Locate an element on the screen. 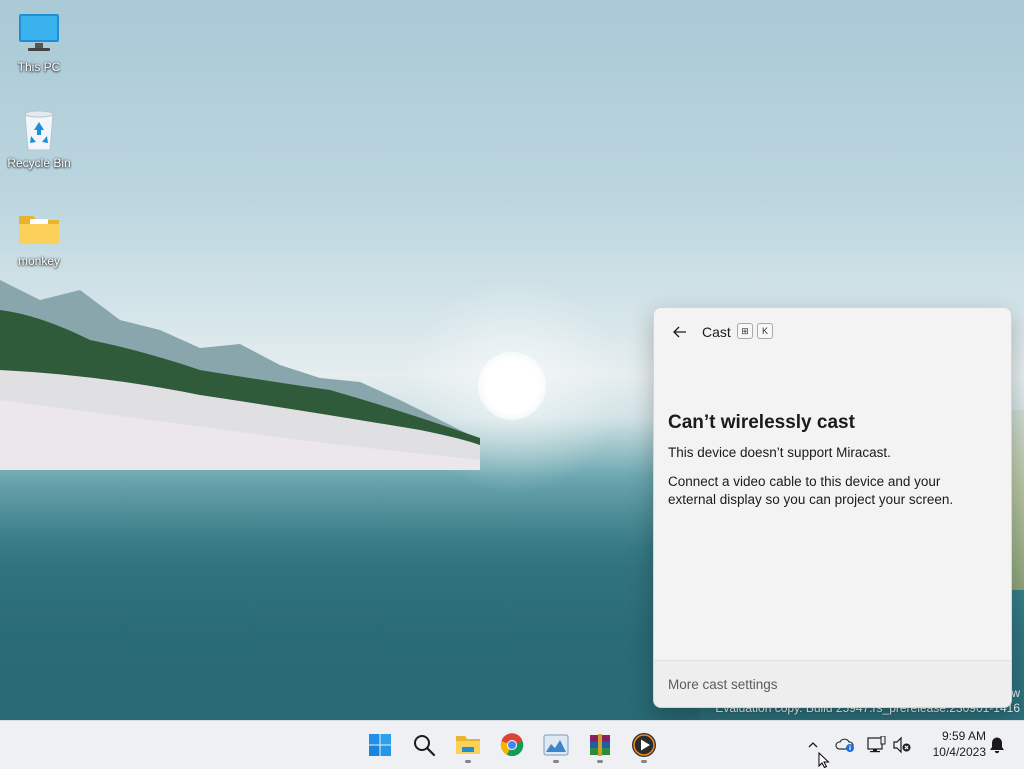 This screenshot has height=769, width=1024. desktop-icon-label: Recycle Bin is located at coordinates (39, 163).